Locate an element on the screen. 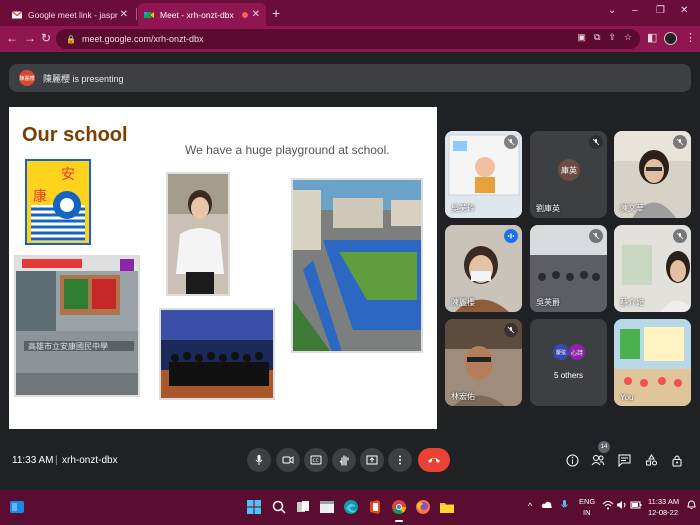  meeting-details-button is located at coordinates (572, 460).